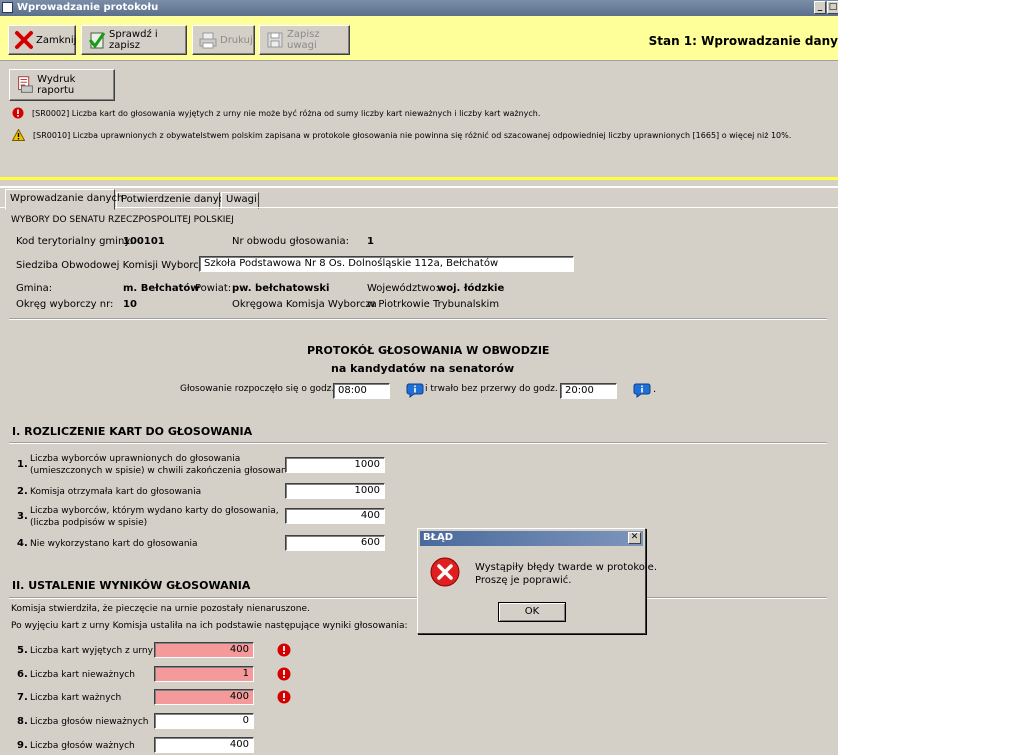  What do you see at coordinates (370, 241) in the screenshot?
I see `district-number-value: 1` at bounding box center [370, 241].